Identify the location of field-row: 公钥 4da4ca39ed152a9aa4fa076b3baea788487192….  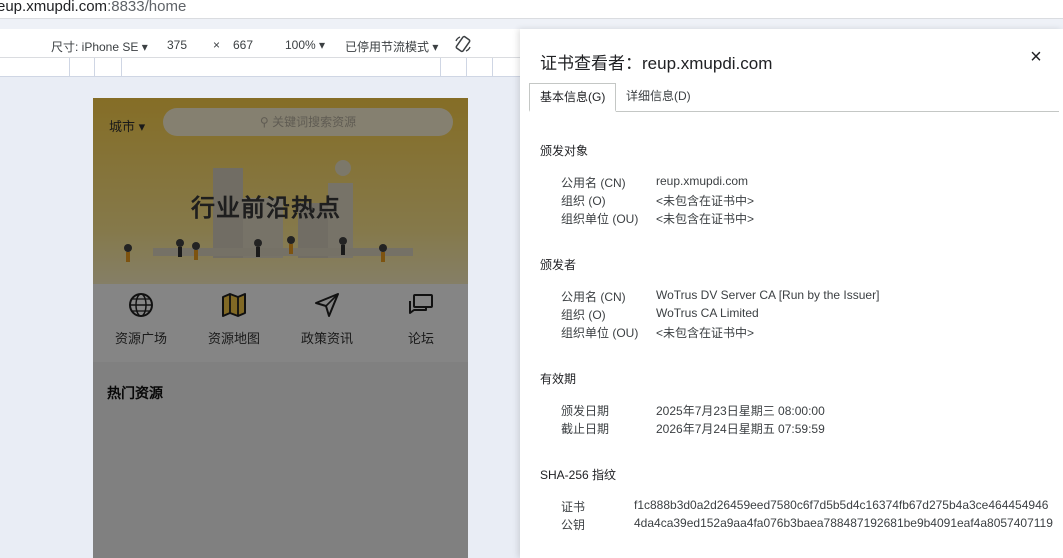
(807, 524).